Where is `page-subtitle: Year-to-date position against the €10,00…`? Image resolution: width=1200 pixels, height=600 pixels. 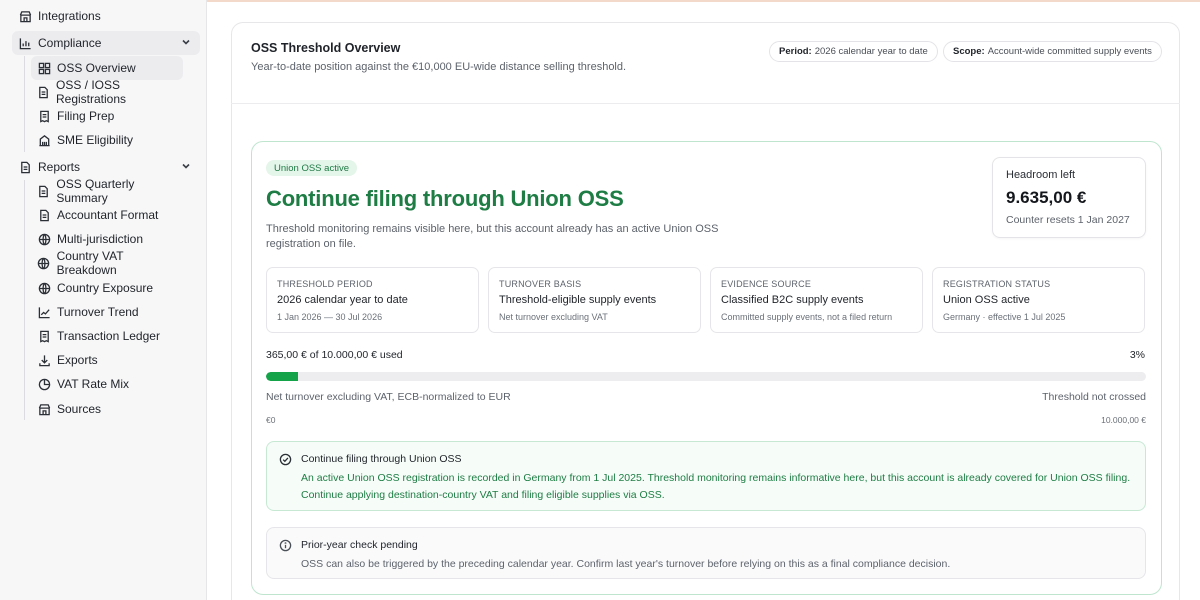
page-subtitle: Year-to-date position against the €10,00… is located at coordinates (439, 67).